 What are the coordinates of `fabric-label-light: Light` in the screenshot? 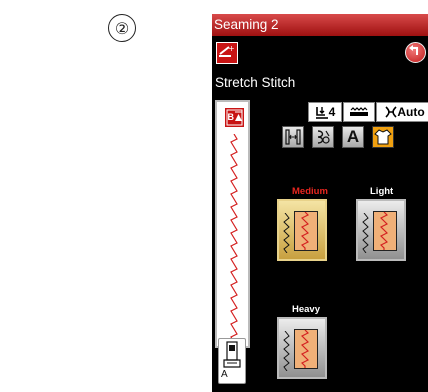 It's located at (382, 191).